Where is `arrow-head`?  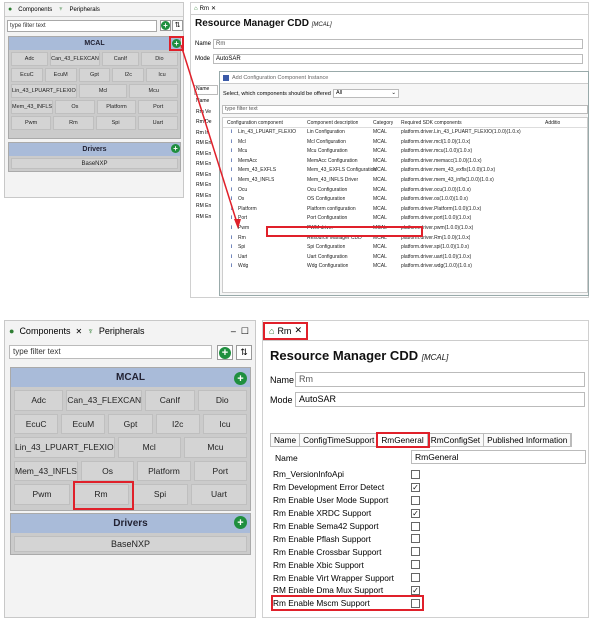 arrow-head is located at coordinates (237, 224).